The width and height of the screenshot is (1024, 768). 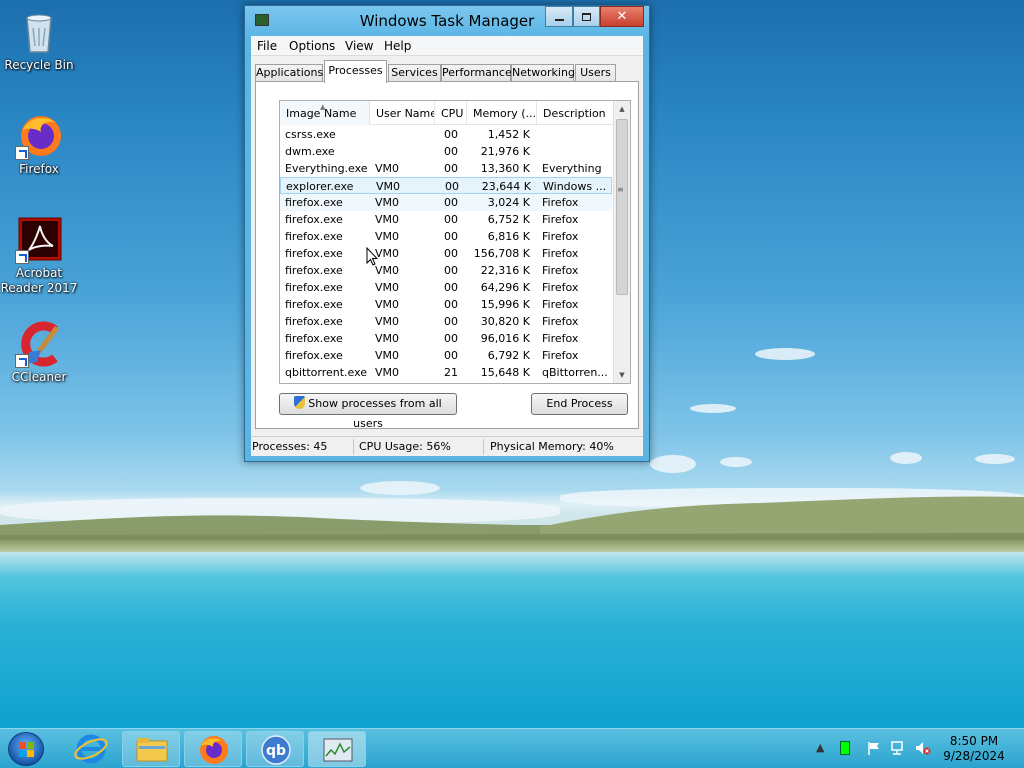 I want to click on end-process-button: End Process, so click(x=579, y=404).